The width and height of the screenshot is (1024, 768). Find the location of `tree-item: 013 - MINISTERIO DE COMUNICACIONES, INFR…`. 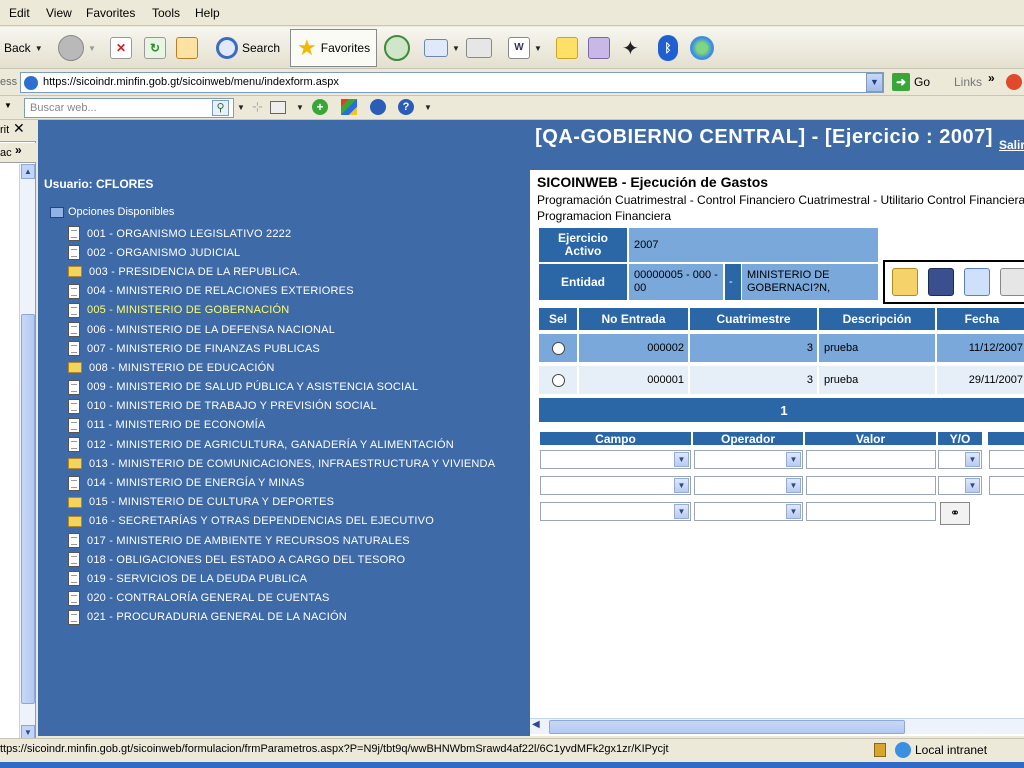

tree-item: 013 - MINISTERIO DE COMUNICACIONES, INFR… is located at coordinates (281, 463).